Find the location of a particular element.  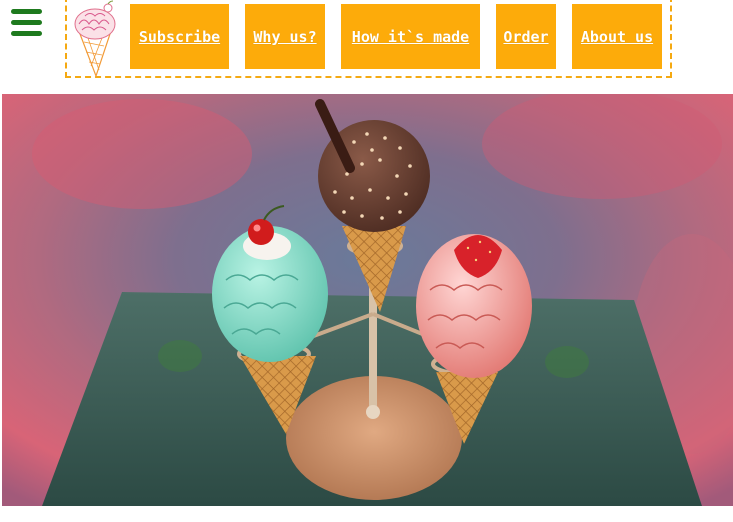

ice-cream-cone-logo-icon is located at coordinates (95, 39).